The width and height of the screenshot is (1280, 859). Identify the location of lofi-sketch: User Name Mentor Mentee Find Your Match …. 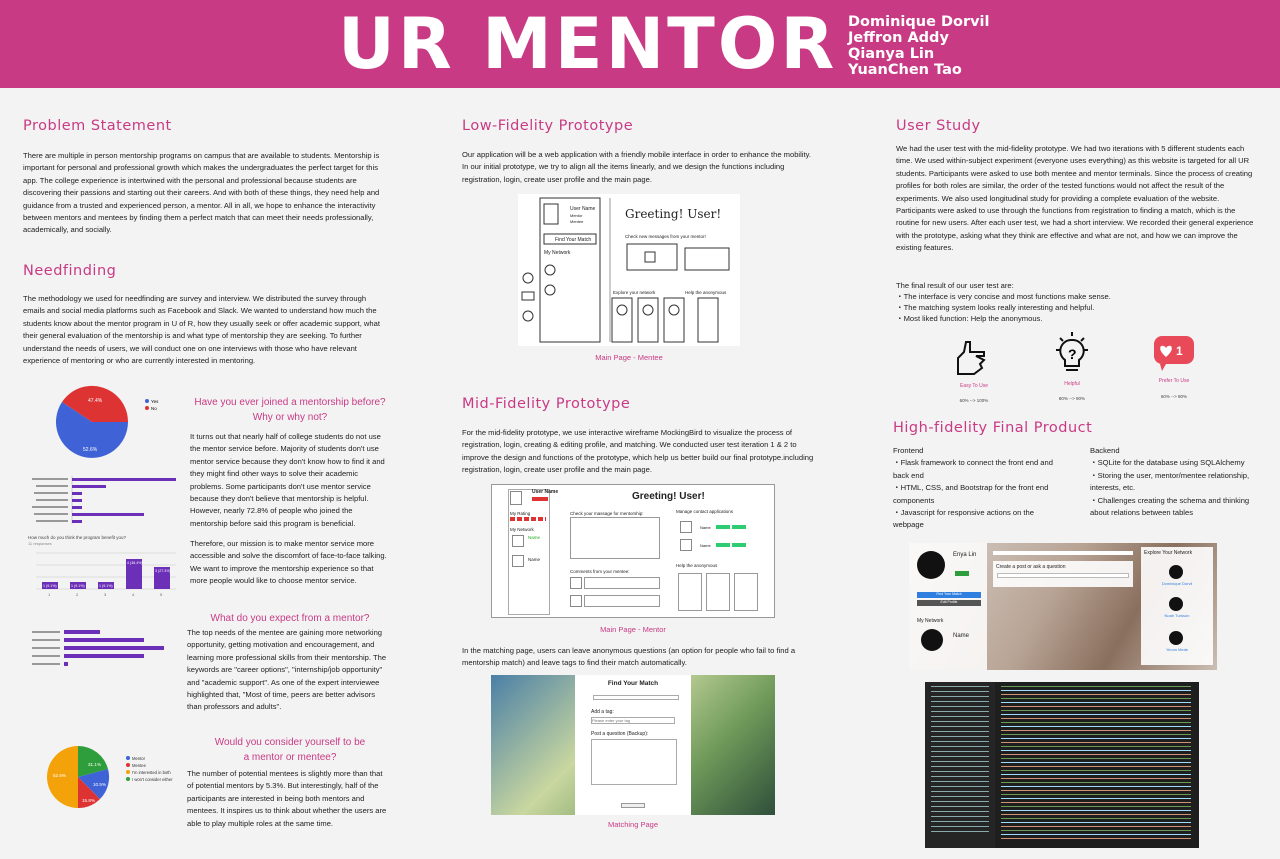
(629, 270).